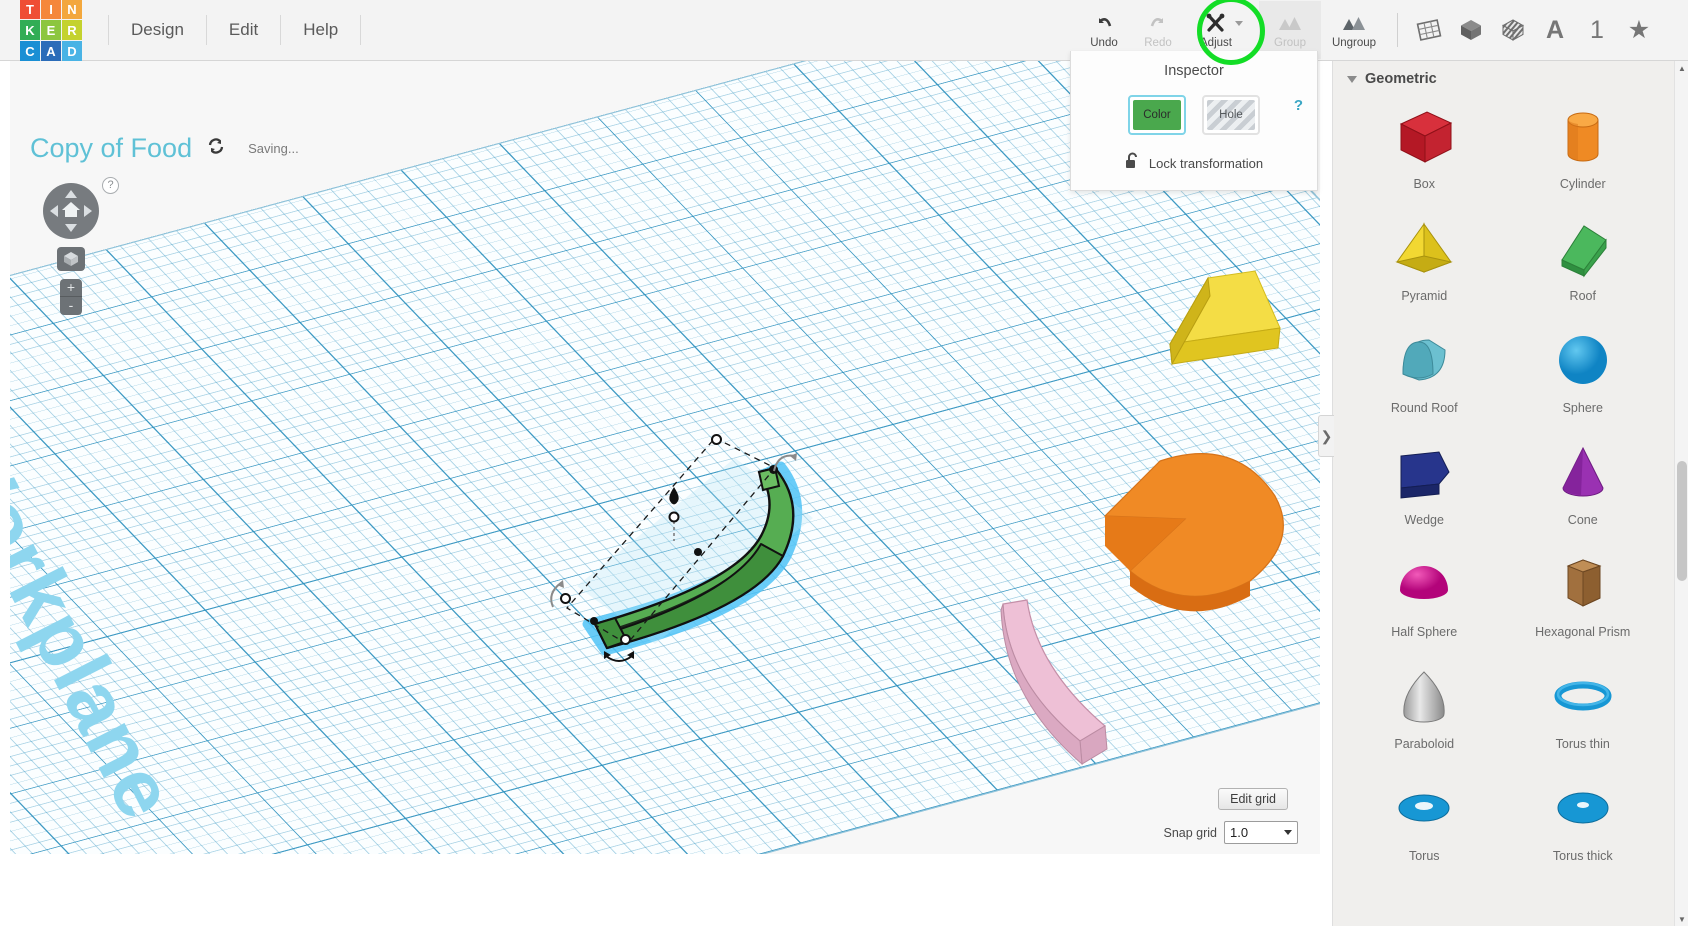 Image resolution: width=1688 pixels, height=926 pixels. I want to click on snap-grid-row: Snap grid 1.0, so click(1230, 832).